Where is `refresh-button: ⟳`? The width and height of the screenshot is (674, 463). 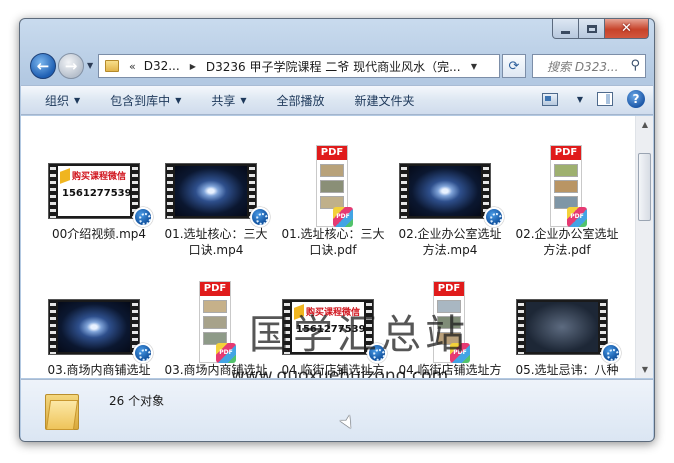 refresh-button: ⟳ is located at coordinates (514, 66).